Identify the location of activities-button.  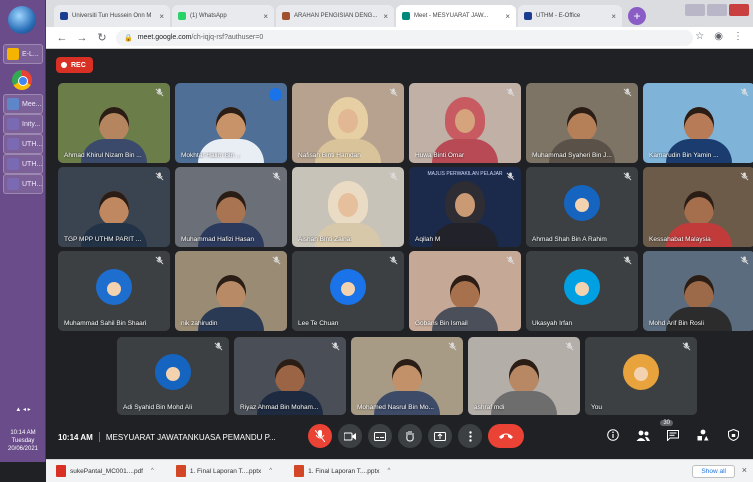
(703, 435).